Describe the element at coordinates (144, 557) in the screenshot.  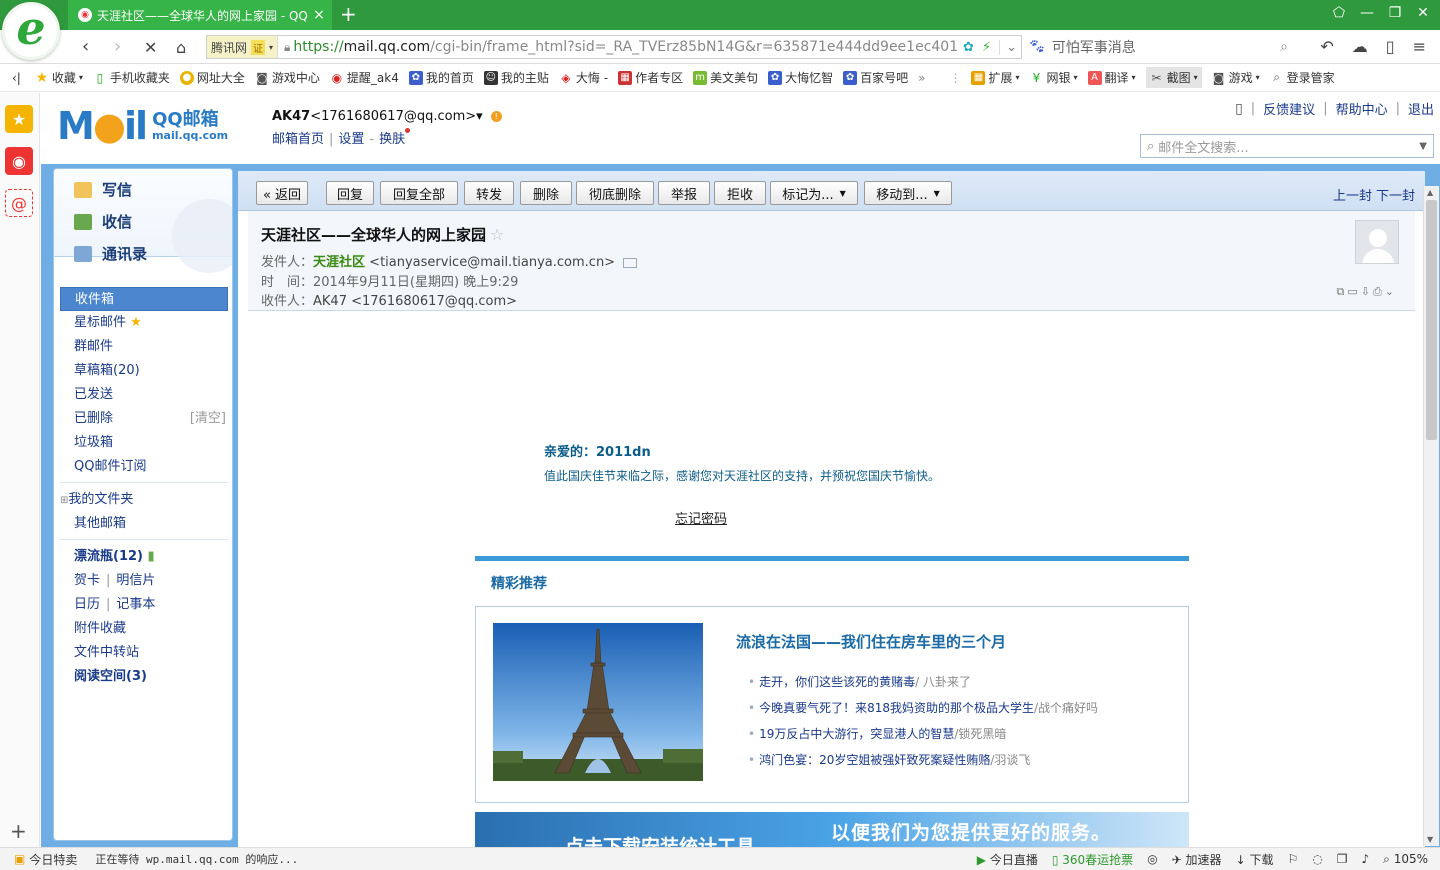
I see `drift-bottle: 漂流瓶(12) ▮` at that location.